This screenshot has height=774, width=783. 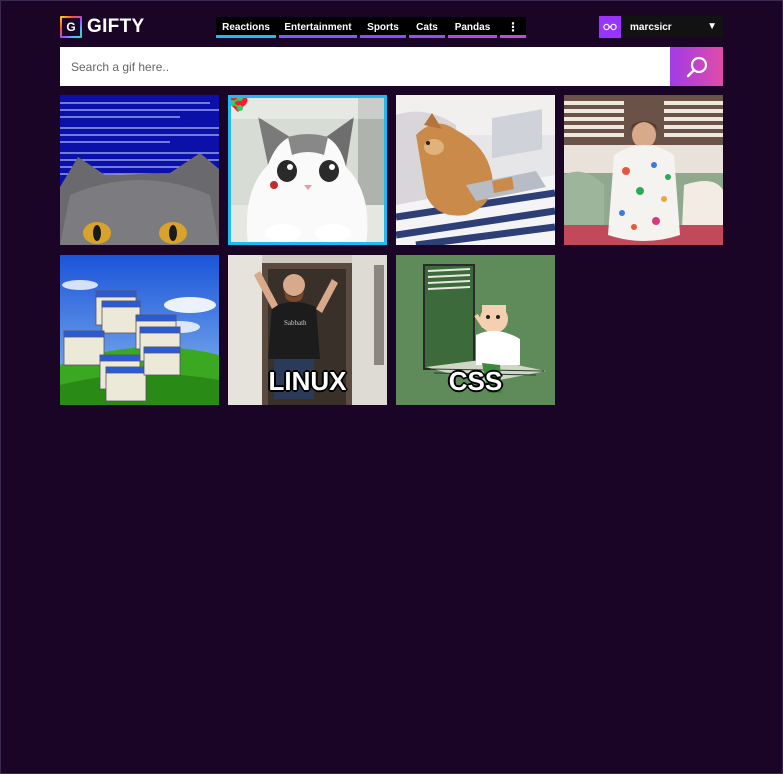 I want to click on user-menu: marcsicr ▼, so click(x=661, y=27).